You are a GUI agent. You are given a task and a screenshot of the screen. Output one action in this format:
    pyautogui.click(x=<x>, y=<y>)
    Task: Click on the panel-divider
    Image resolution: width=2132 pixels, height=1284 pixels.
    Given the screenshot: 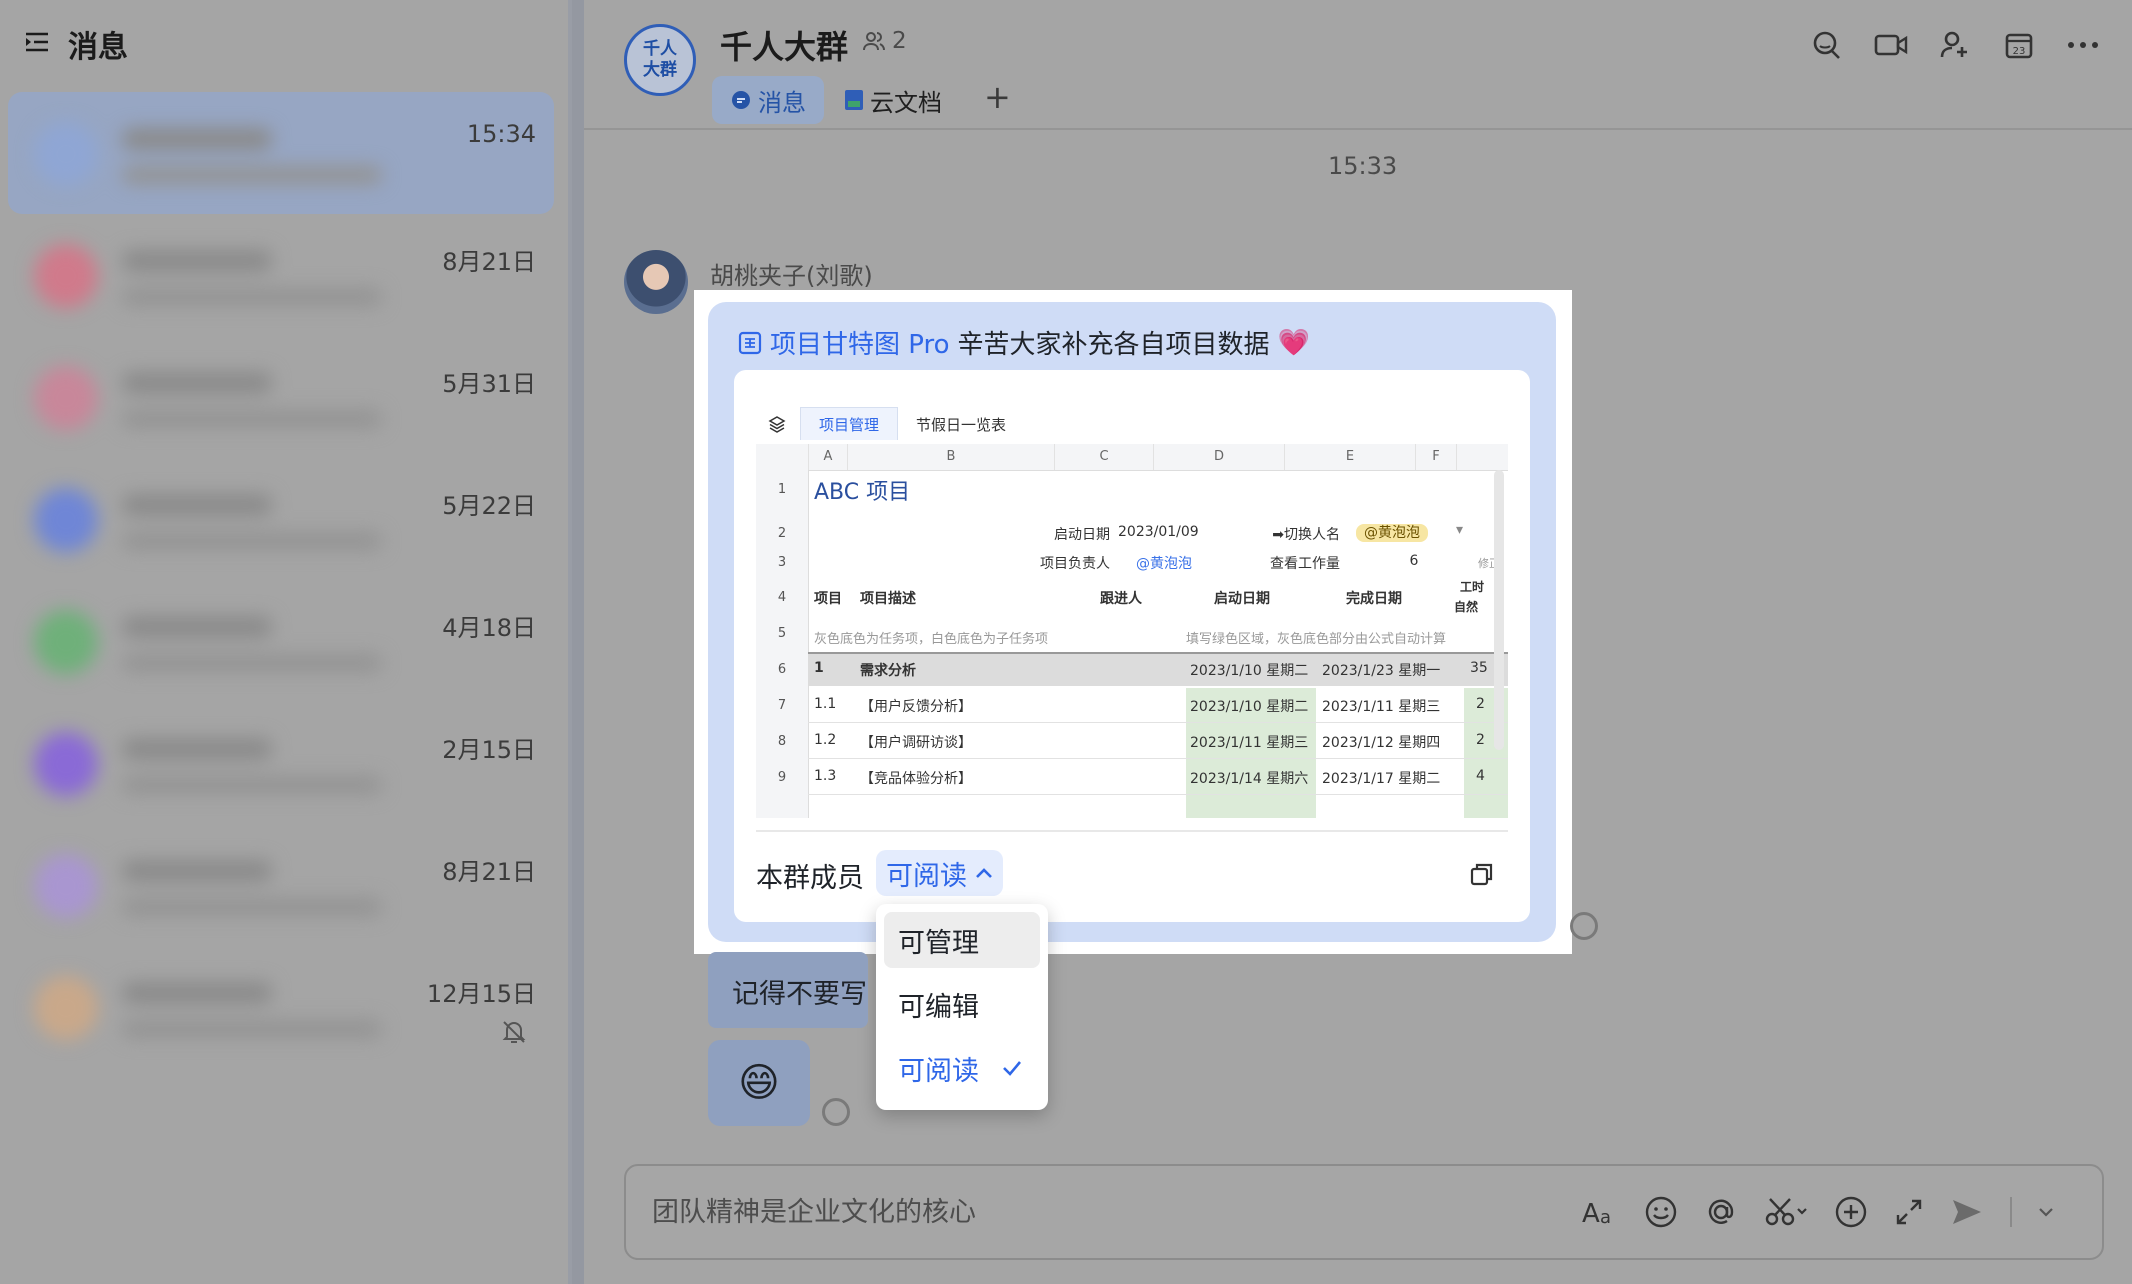 What is the action you would take?
    pyautogui.click(x=576, y=642)
    